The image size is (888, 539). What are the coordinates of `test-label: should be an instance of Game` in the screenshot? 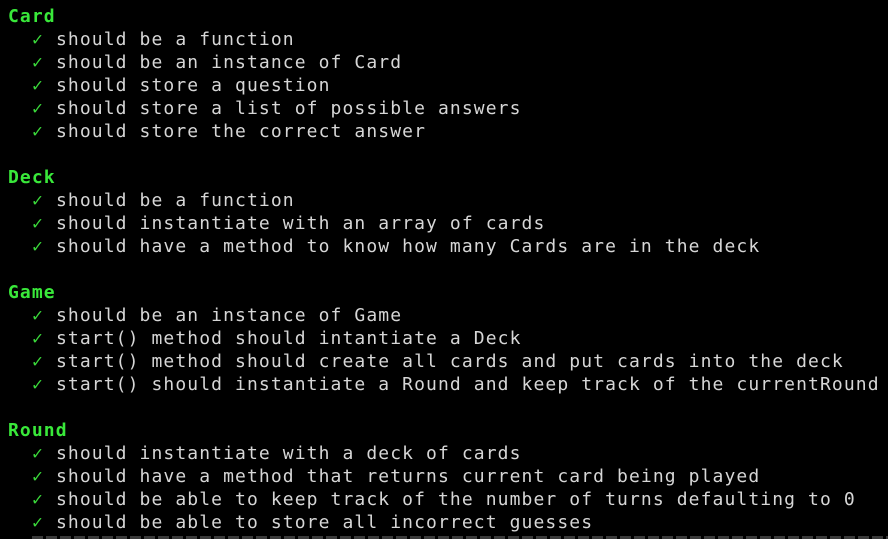 It's located at (229, 315).